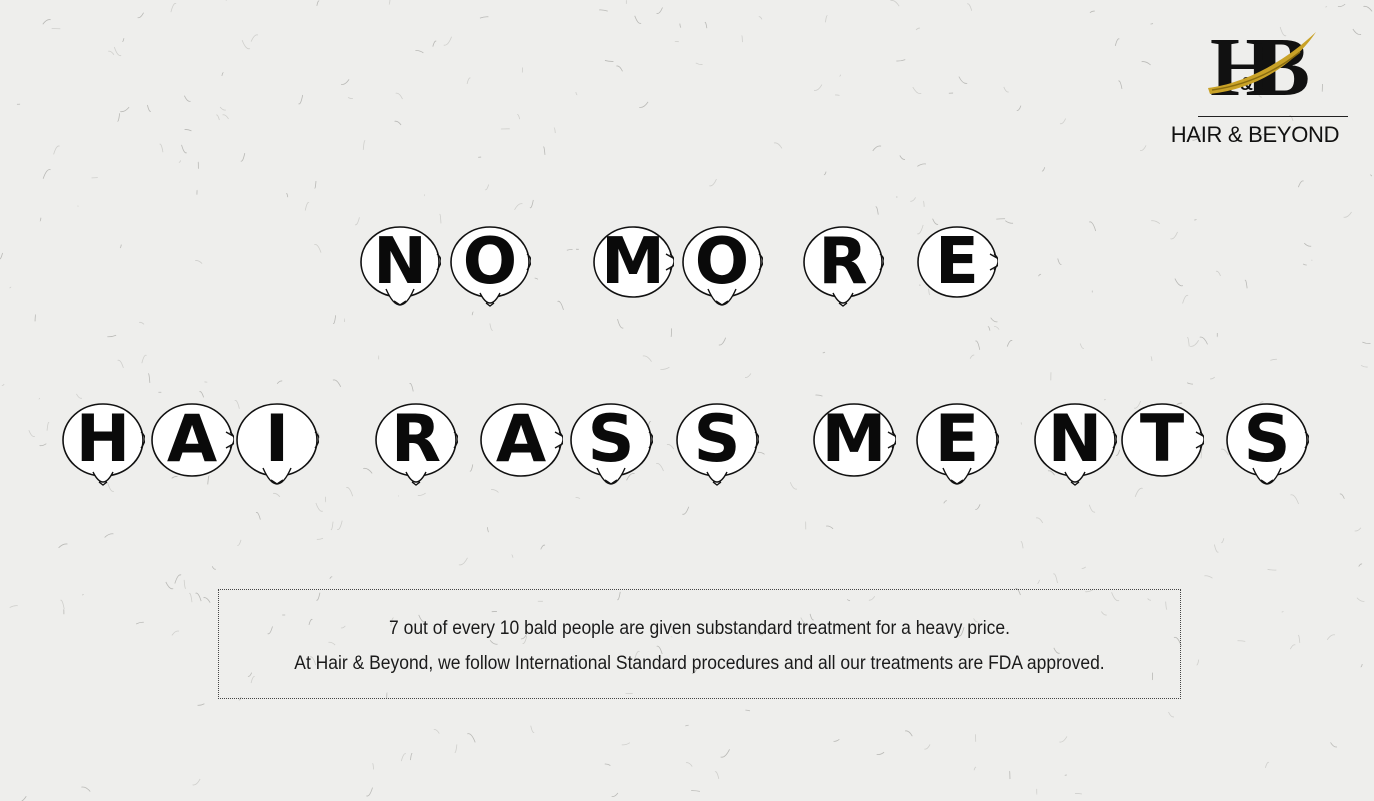  Describe the element at coordinates (1273, 116) in the screenshot. I see `logo-divider` at that location.